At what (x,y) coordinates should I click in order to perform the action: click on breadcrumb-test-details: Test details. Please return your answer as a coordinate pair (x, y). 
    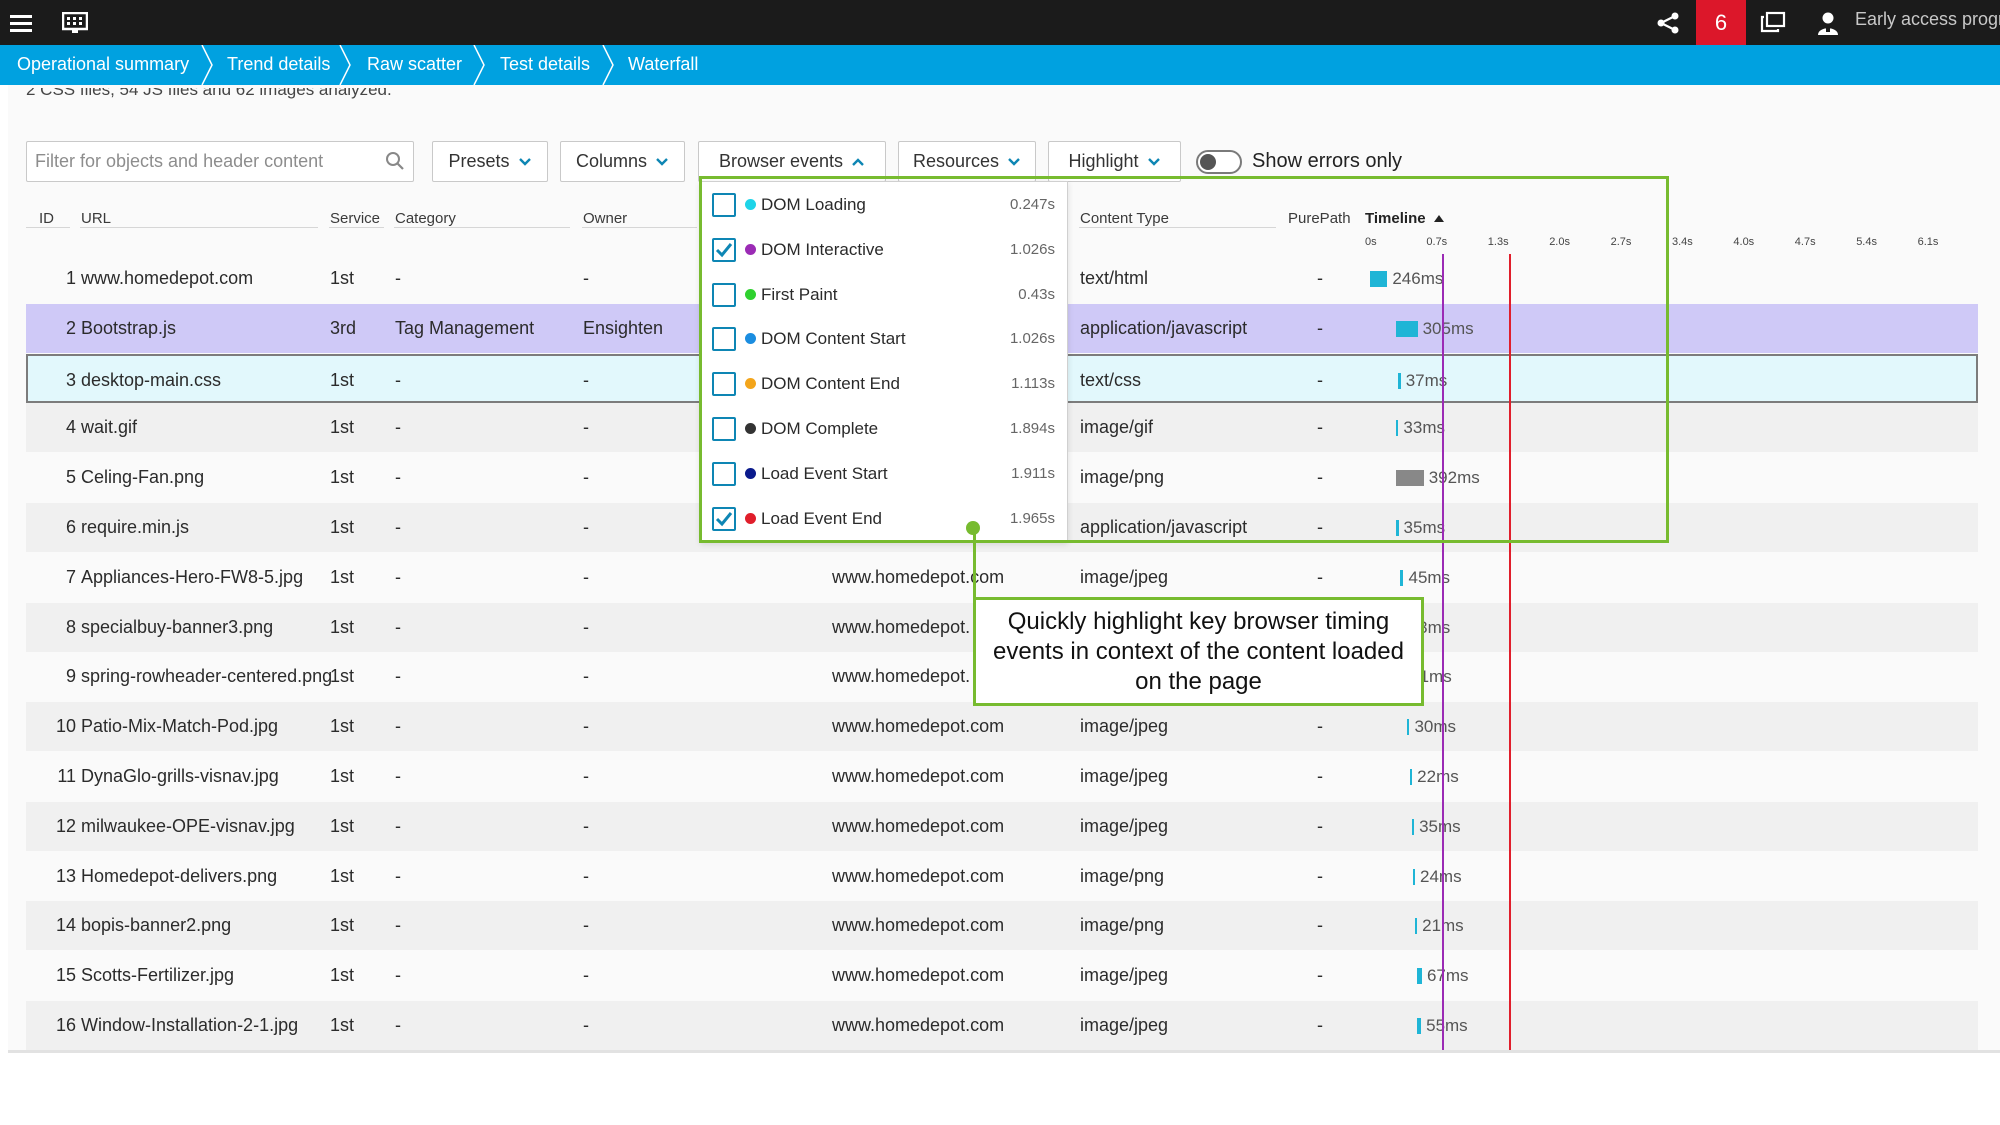
    Looking at the image, I should click on (545, 65).